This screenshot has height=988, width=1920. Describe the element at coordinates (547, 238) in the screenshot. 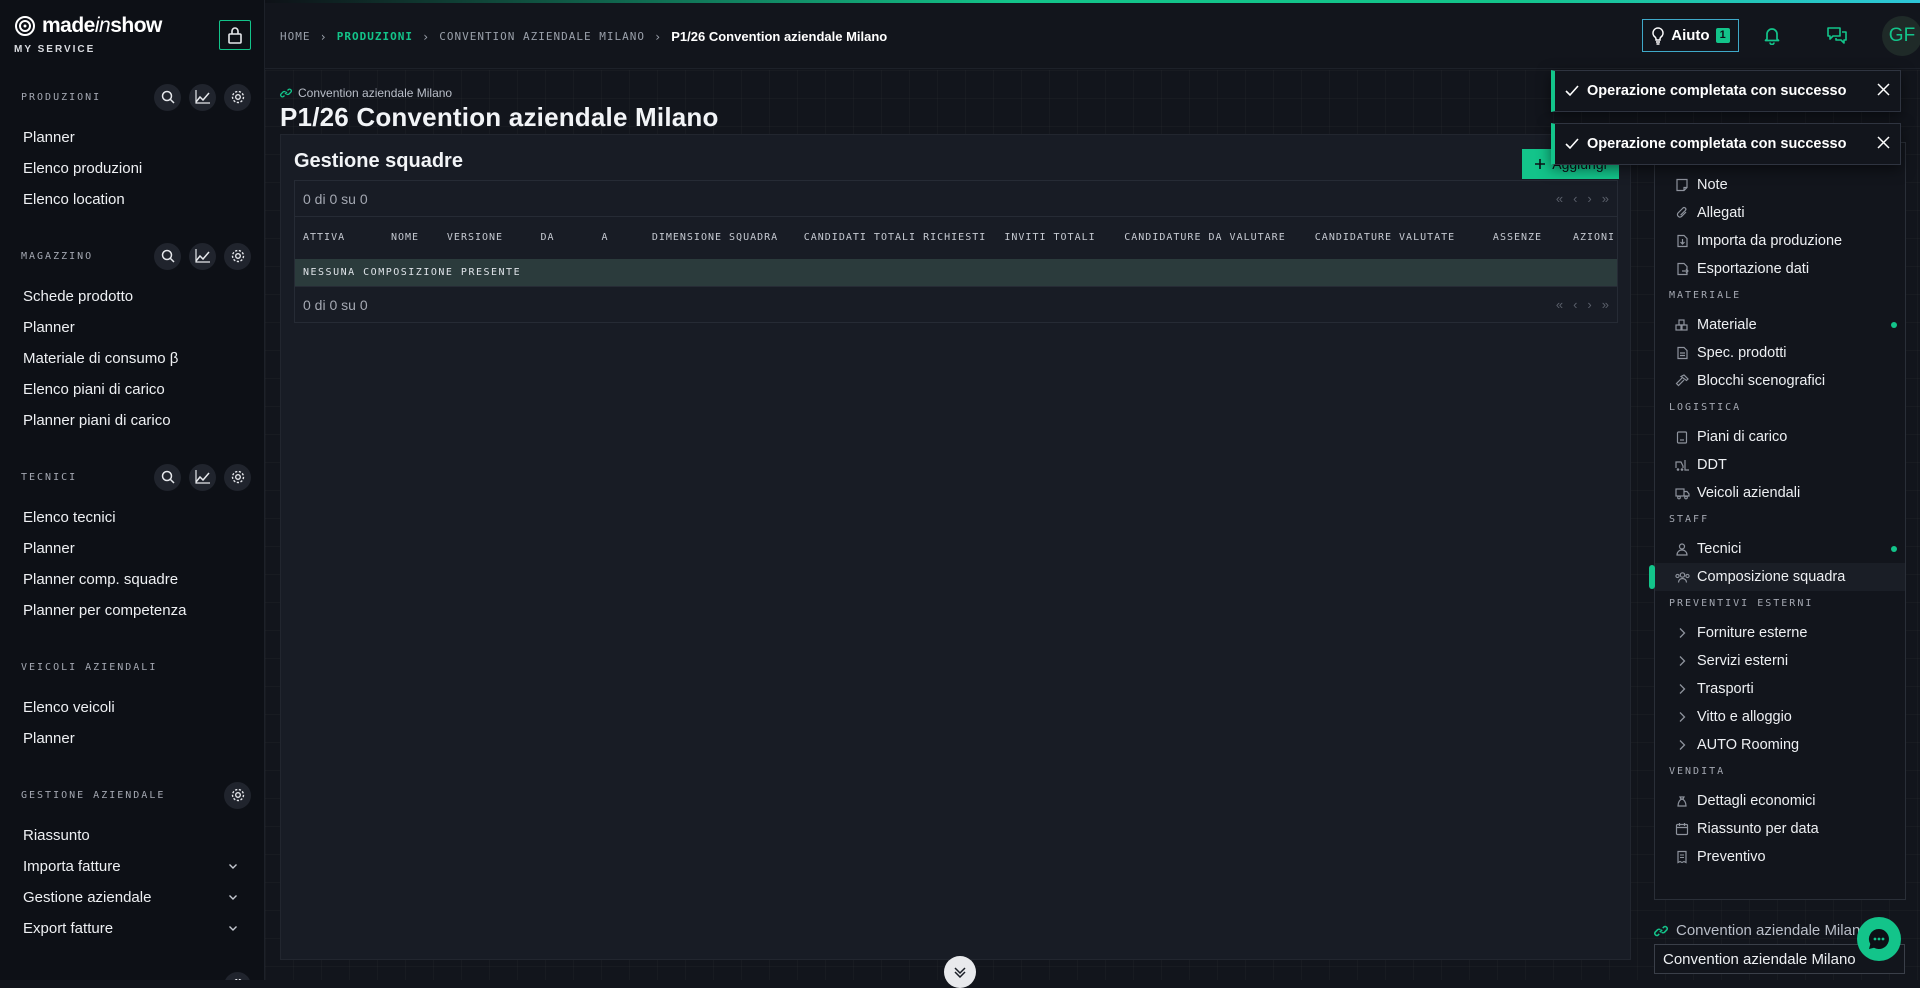

I see `column-header: DA` at that location.